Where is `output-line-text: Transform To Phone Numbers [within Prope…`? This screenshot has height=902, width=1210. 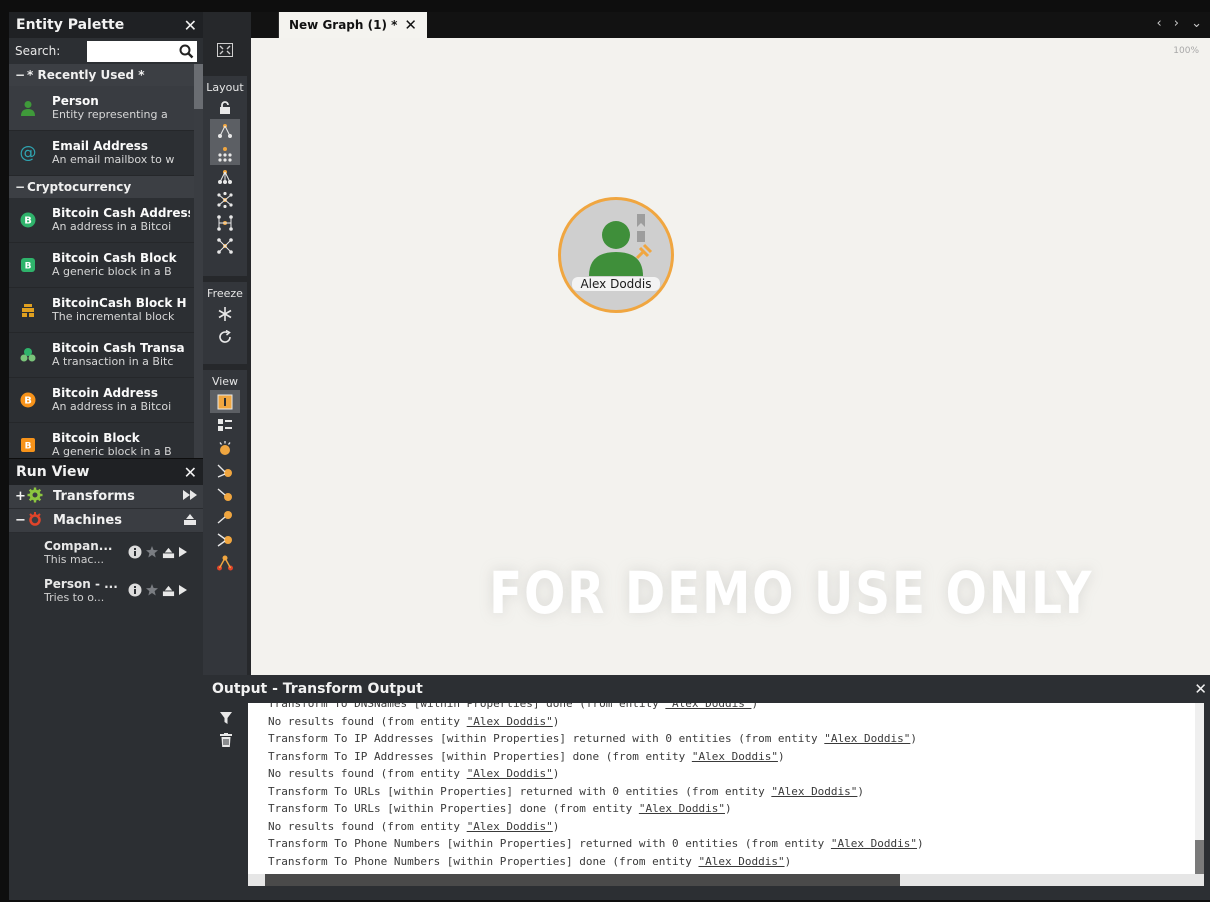
output-line-text: Transform To Phone Numbers [within Prope… is located at coordinates (483, 861).